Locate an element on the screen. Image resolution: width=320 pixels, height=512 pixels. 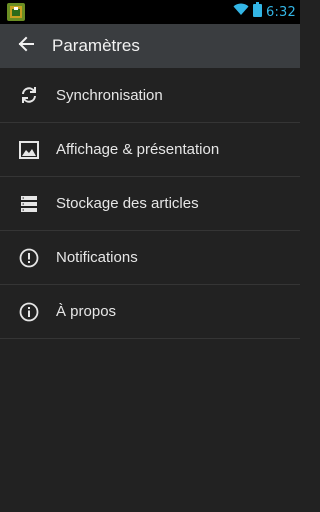
settings-item-synchronisation: Synchronisation is located at coordinates (150, 95).